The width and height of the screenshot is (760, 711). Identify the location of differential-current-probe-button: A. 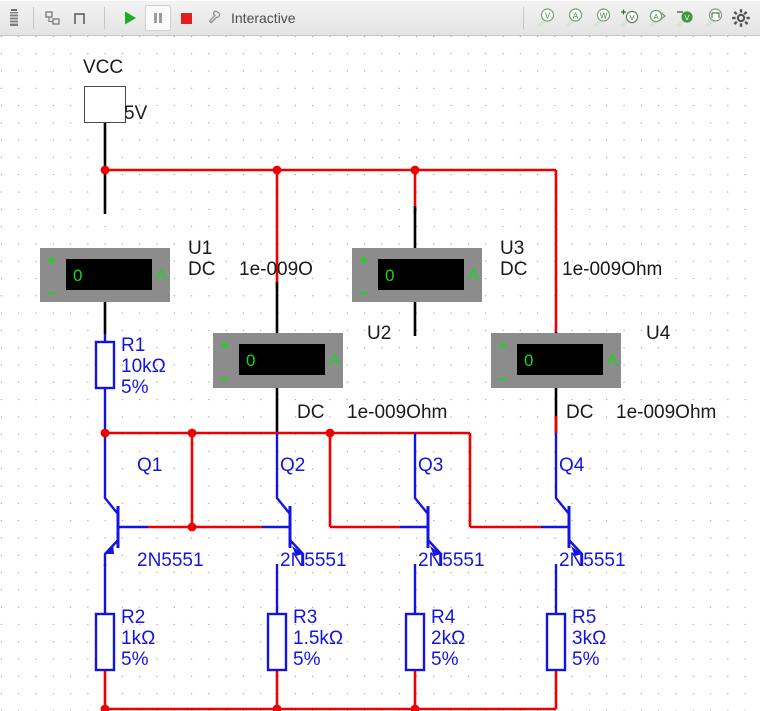
(657, 18).